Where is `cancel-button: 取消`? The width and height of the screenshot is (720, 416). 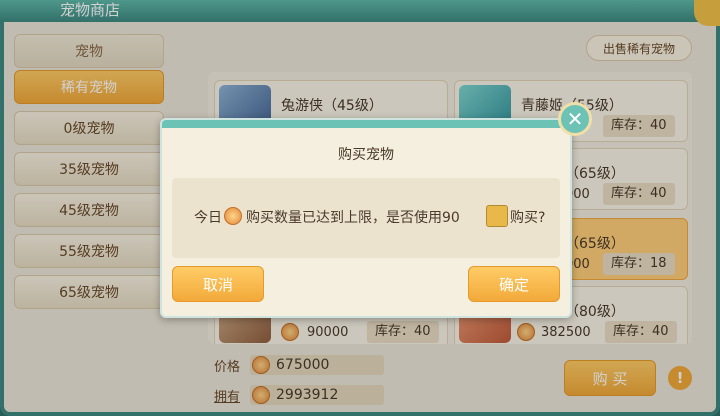 cancel-button: 取消 is located at coordinates (218, 284).